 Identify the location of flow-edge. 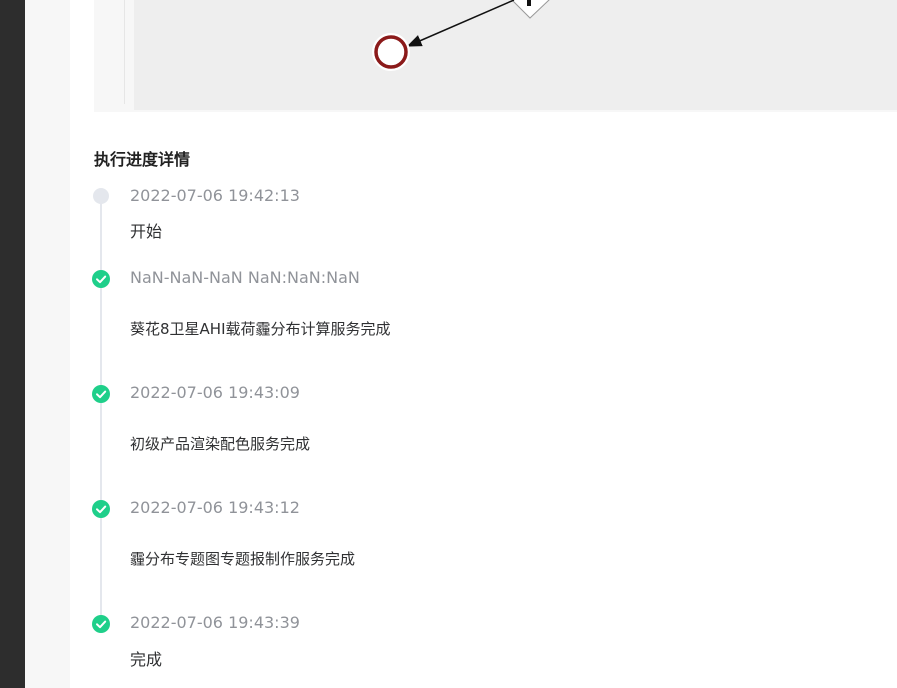
(460, 23).